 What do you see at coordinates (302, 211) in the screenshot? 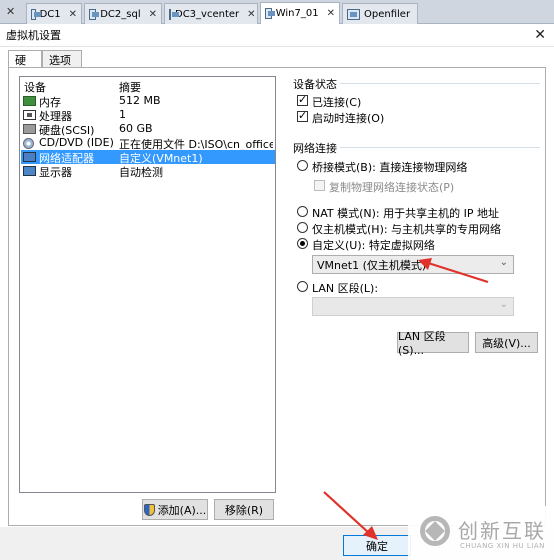
I see `nat-radio` at bounding box center [302, 211].